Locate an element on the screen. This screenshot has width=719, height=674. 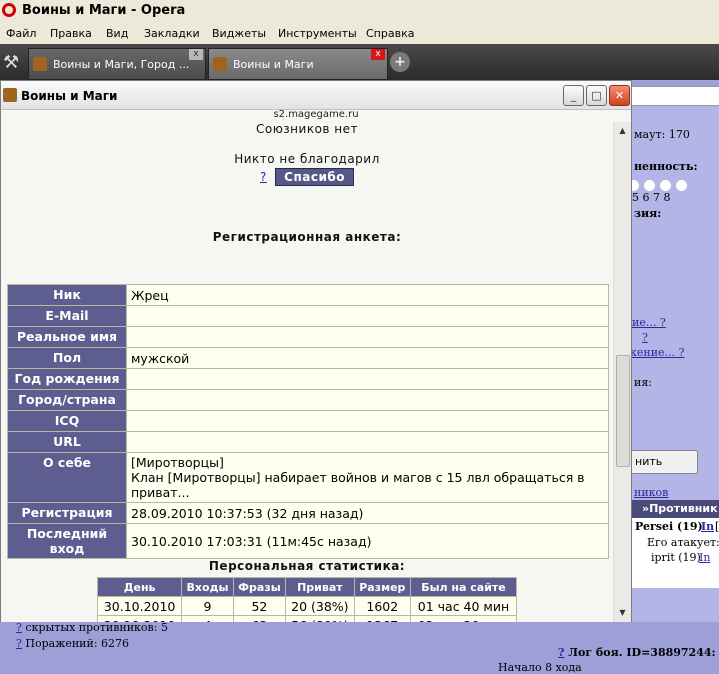
registration-key: E-Mail is located at coordinates (67, 316).